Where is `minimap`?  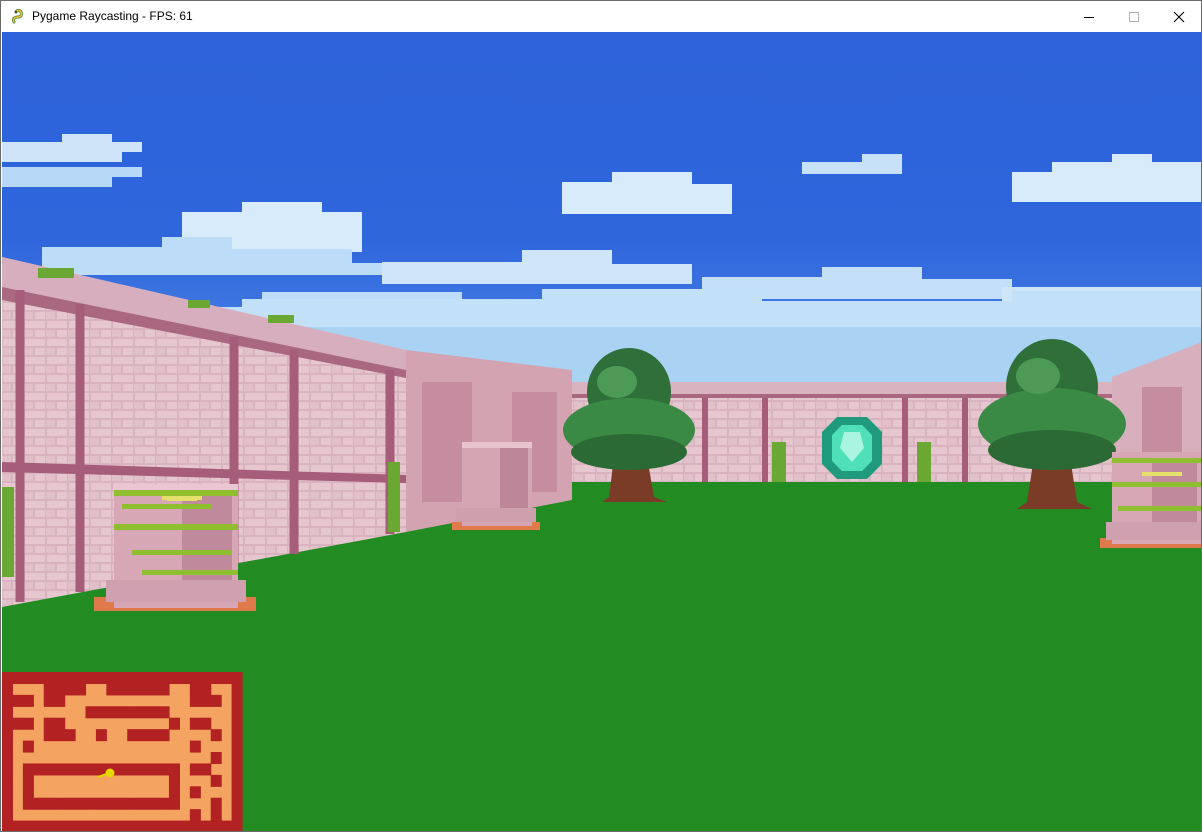
minimap is located at coordinates (122, 751).